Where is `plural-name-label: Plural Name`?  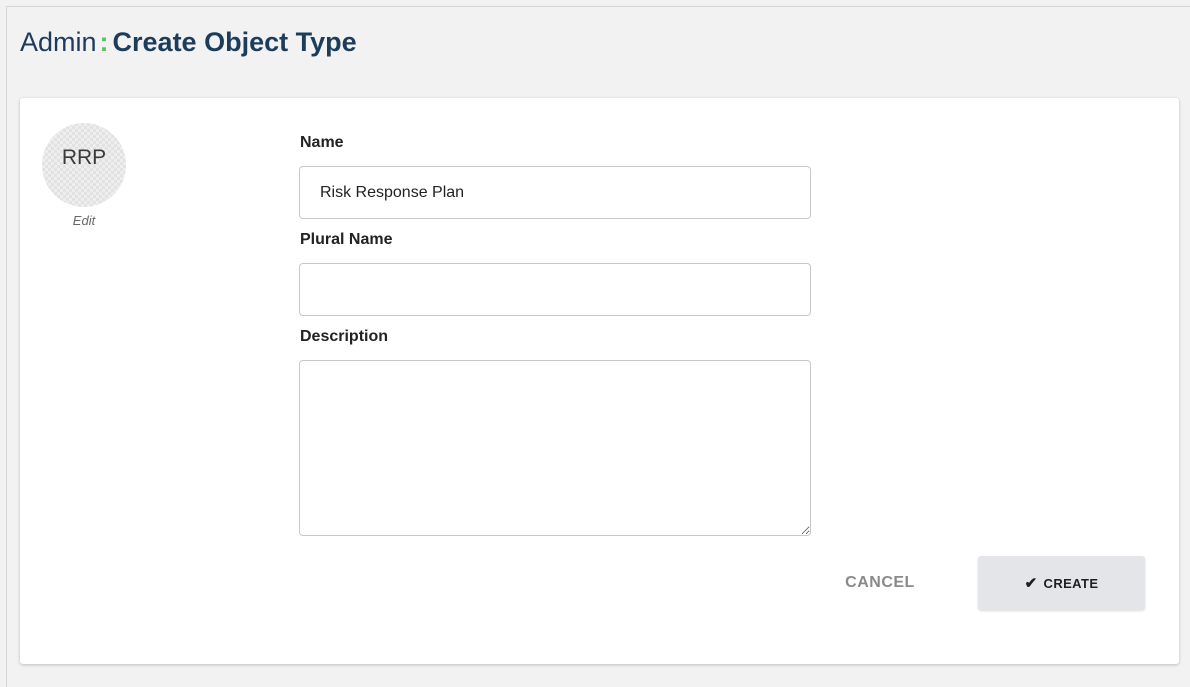
plural-name-label: Plural Name is located at coordinates (346, 239).